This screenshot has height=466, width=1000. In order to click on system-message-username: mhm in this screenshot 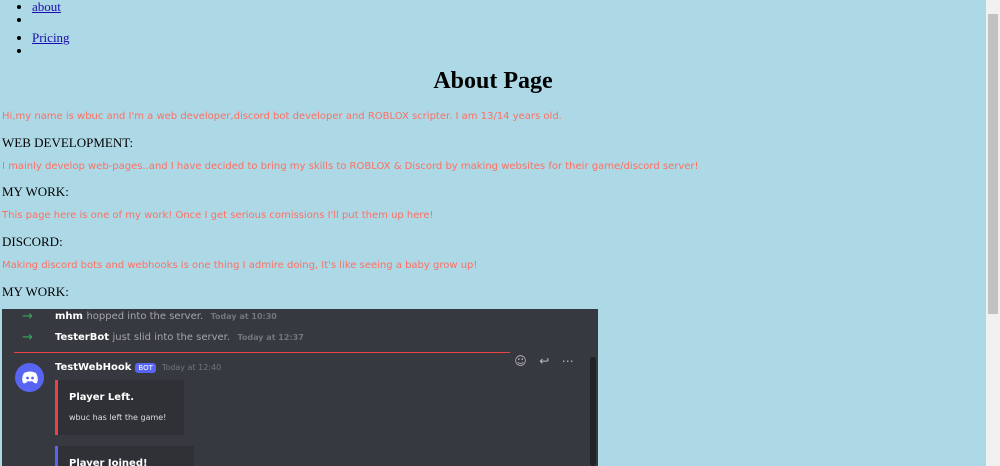, I will do `click(69, 316)`.